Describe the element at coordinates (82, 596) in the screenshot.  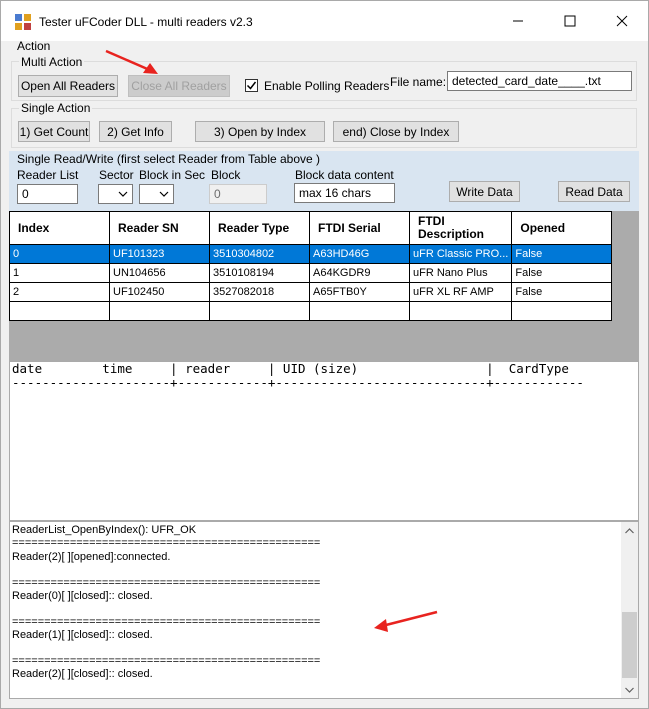
I see `log-line: Reader(0)[ ][closed]:: closed.` at that location.